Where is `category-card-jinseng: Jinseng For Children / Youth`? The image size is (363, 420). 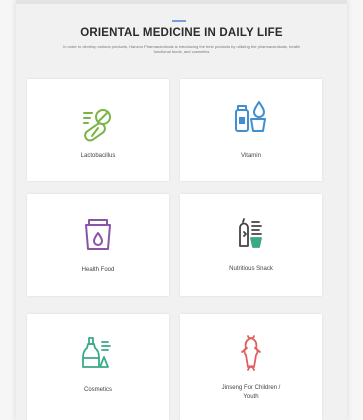 category-card-jinseng: Jinseng For Children / Youth is located at coordinates (251, 367).